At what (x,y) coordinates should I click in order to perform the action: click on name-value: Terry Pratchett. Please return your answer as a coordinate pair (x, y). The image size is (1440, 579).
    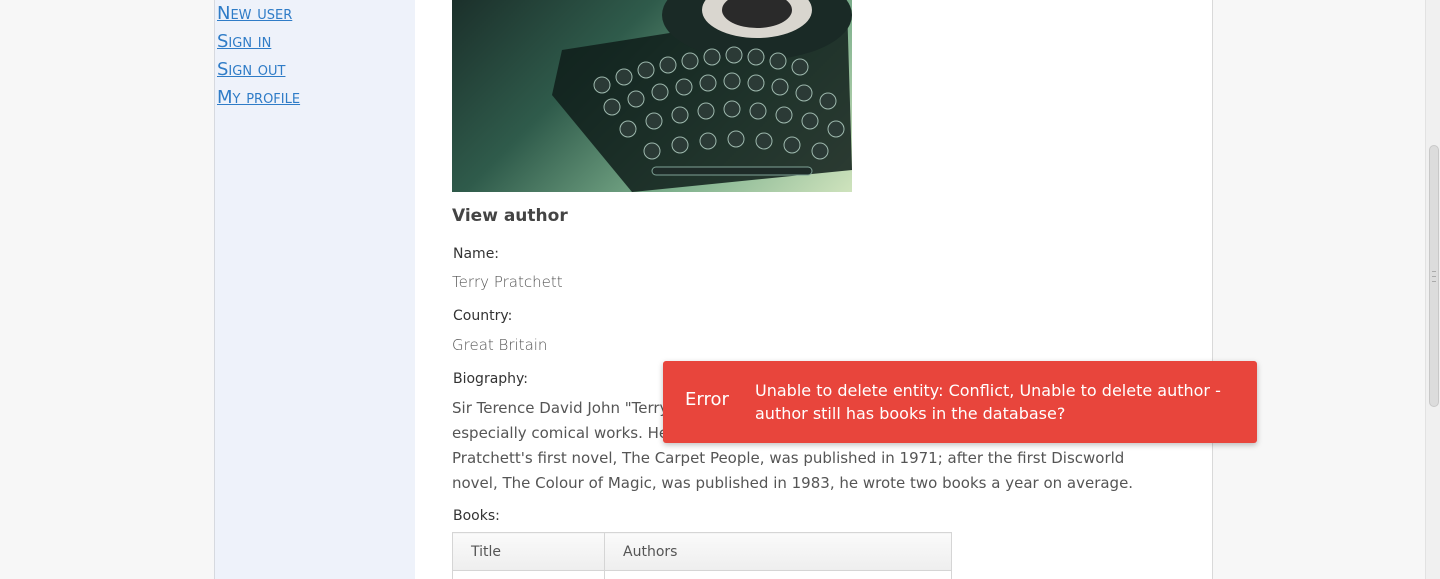
    Looking at the image, I should click on (507, 282).